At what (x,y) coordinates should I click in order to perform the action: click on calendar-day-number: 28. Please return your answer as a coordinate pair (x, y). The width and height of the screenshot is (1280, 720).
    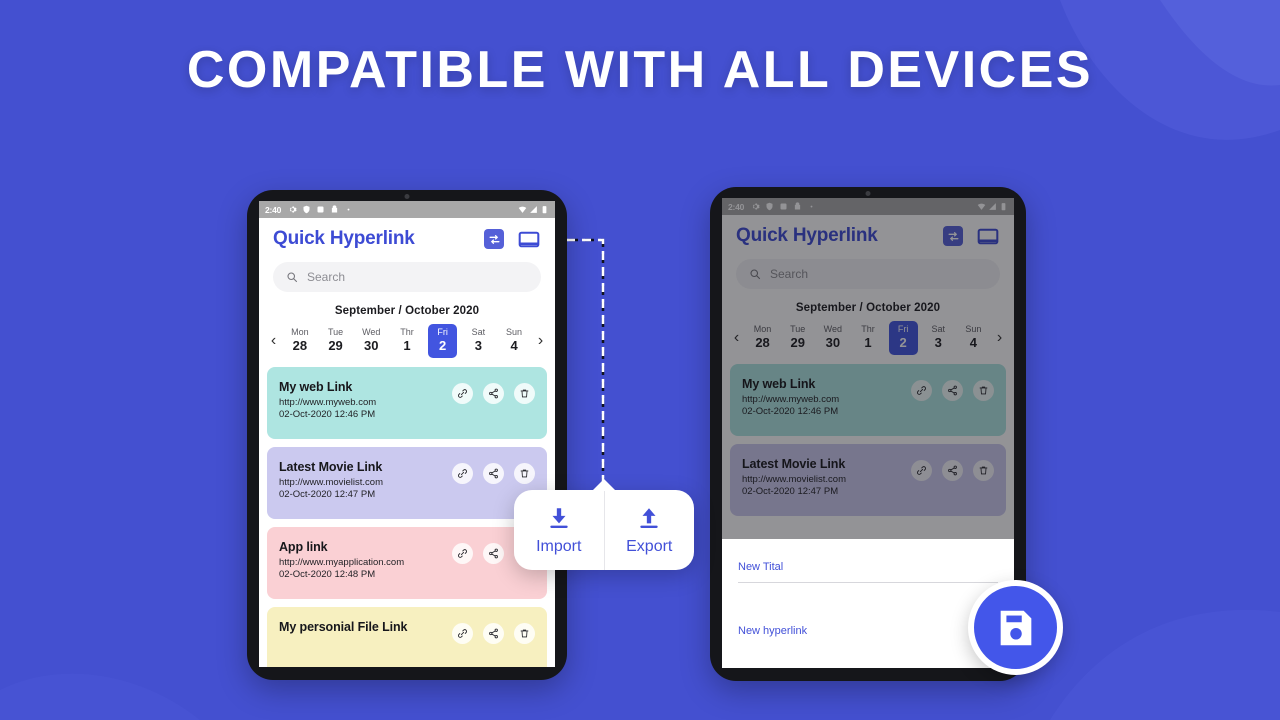
    Looking at the image, I should click on (300, 346).